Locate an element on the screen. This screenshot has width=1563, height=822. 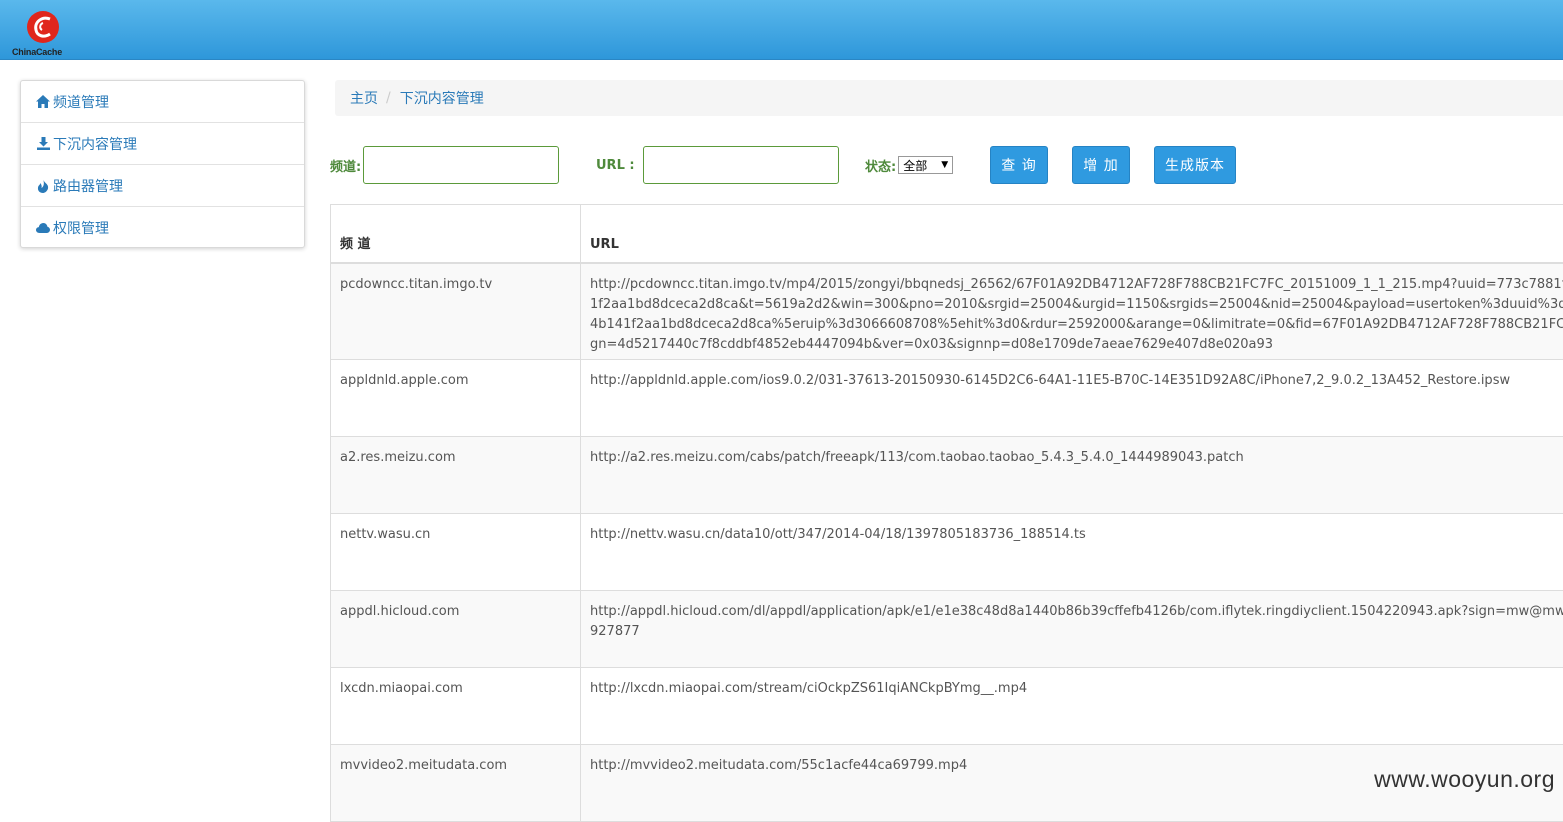
sidebar-item-content-management: 下沉内容管理 is located at coordinates (162, 144).